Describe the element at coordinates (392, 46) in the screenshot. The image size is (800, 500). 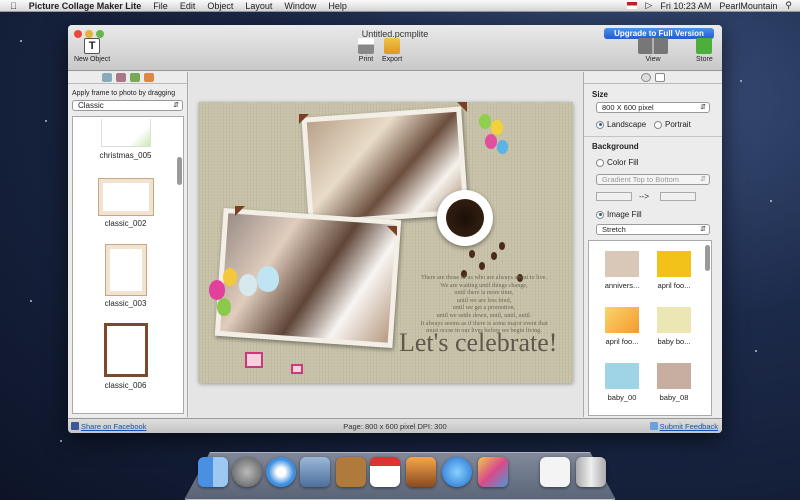
I see `export-icon` at that location.